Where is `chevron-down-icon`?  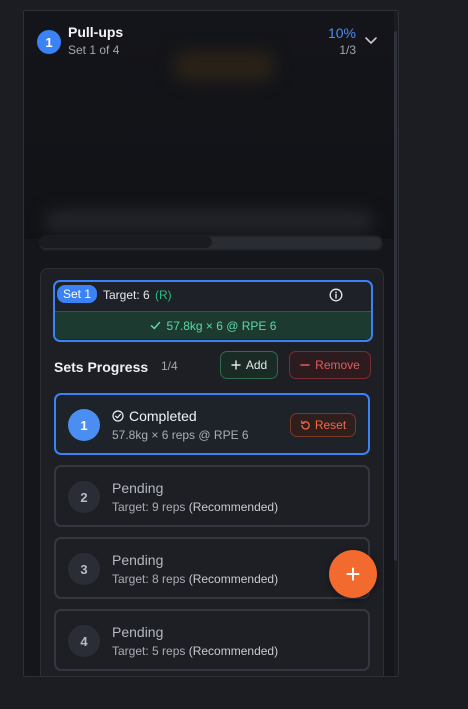
chevron-down-icon is located at coordinates (371, 40).